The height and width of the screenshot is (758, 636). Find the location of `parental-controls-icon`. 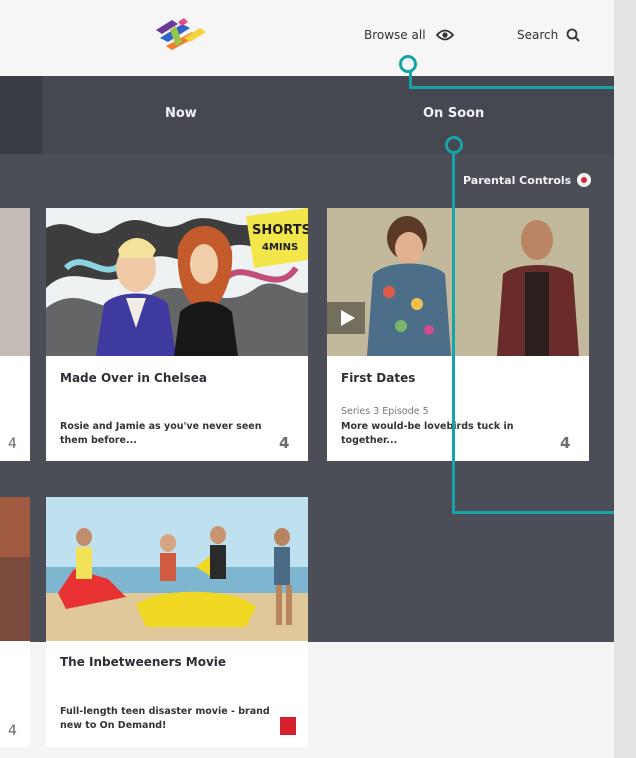

parental-controls-icon is located at coordinates (584, 180).